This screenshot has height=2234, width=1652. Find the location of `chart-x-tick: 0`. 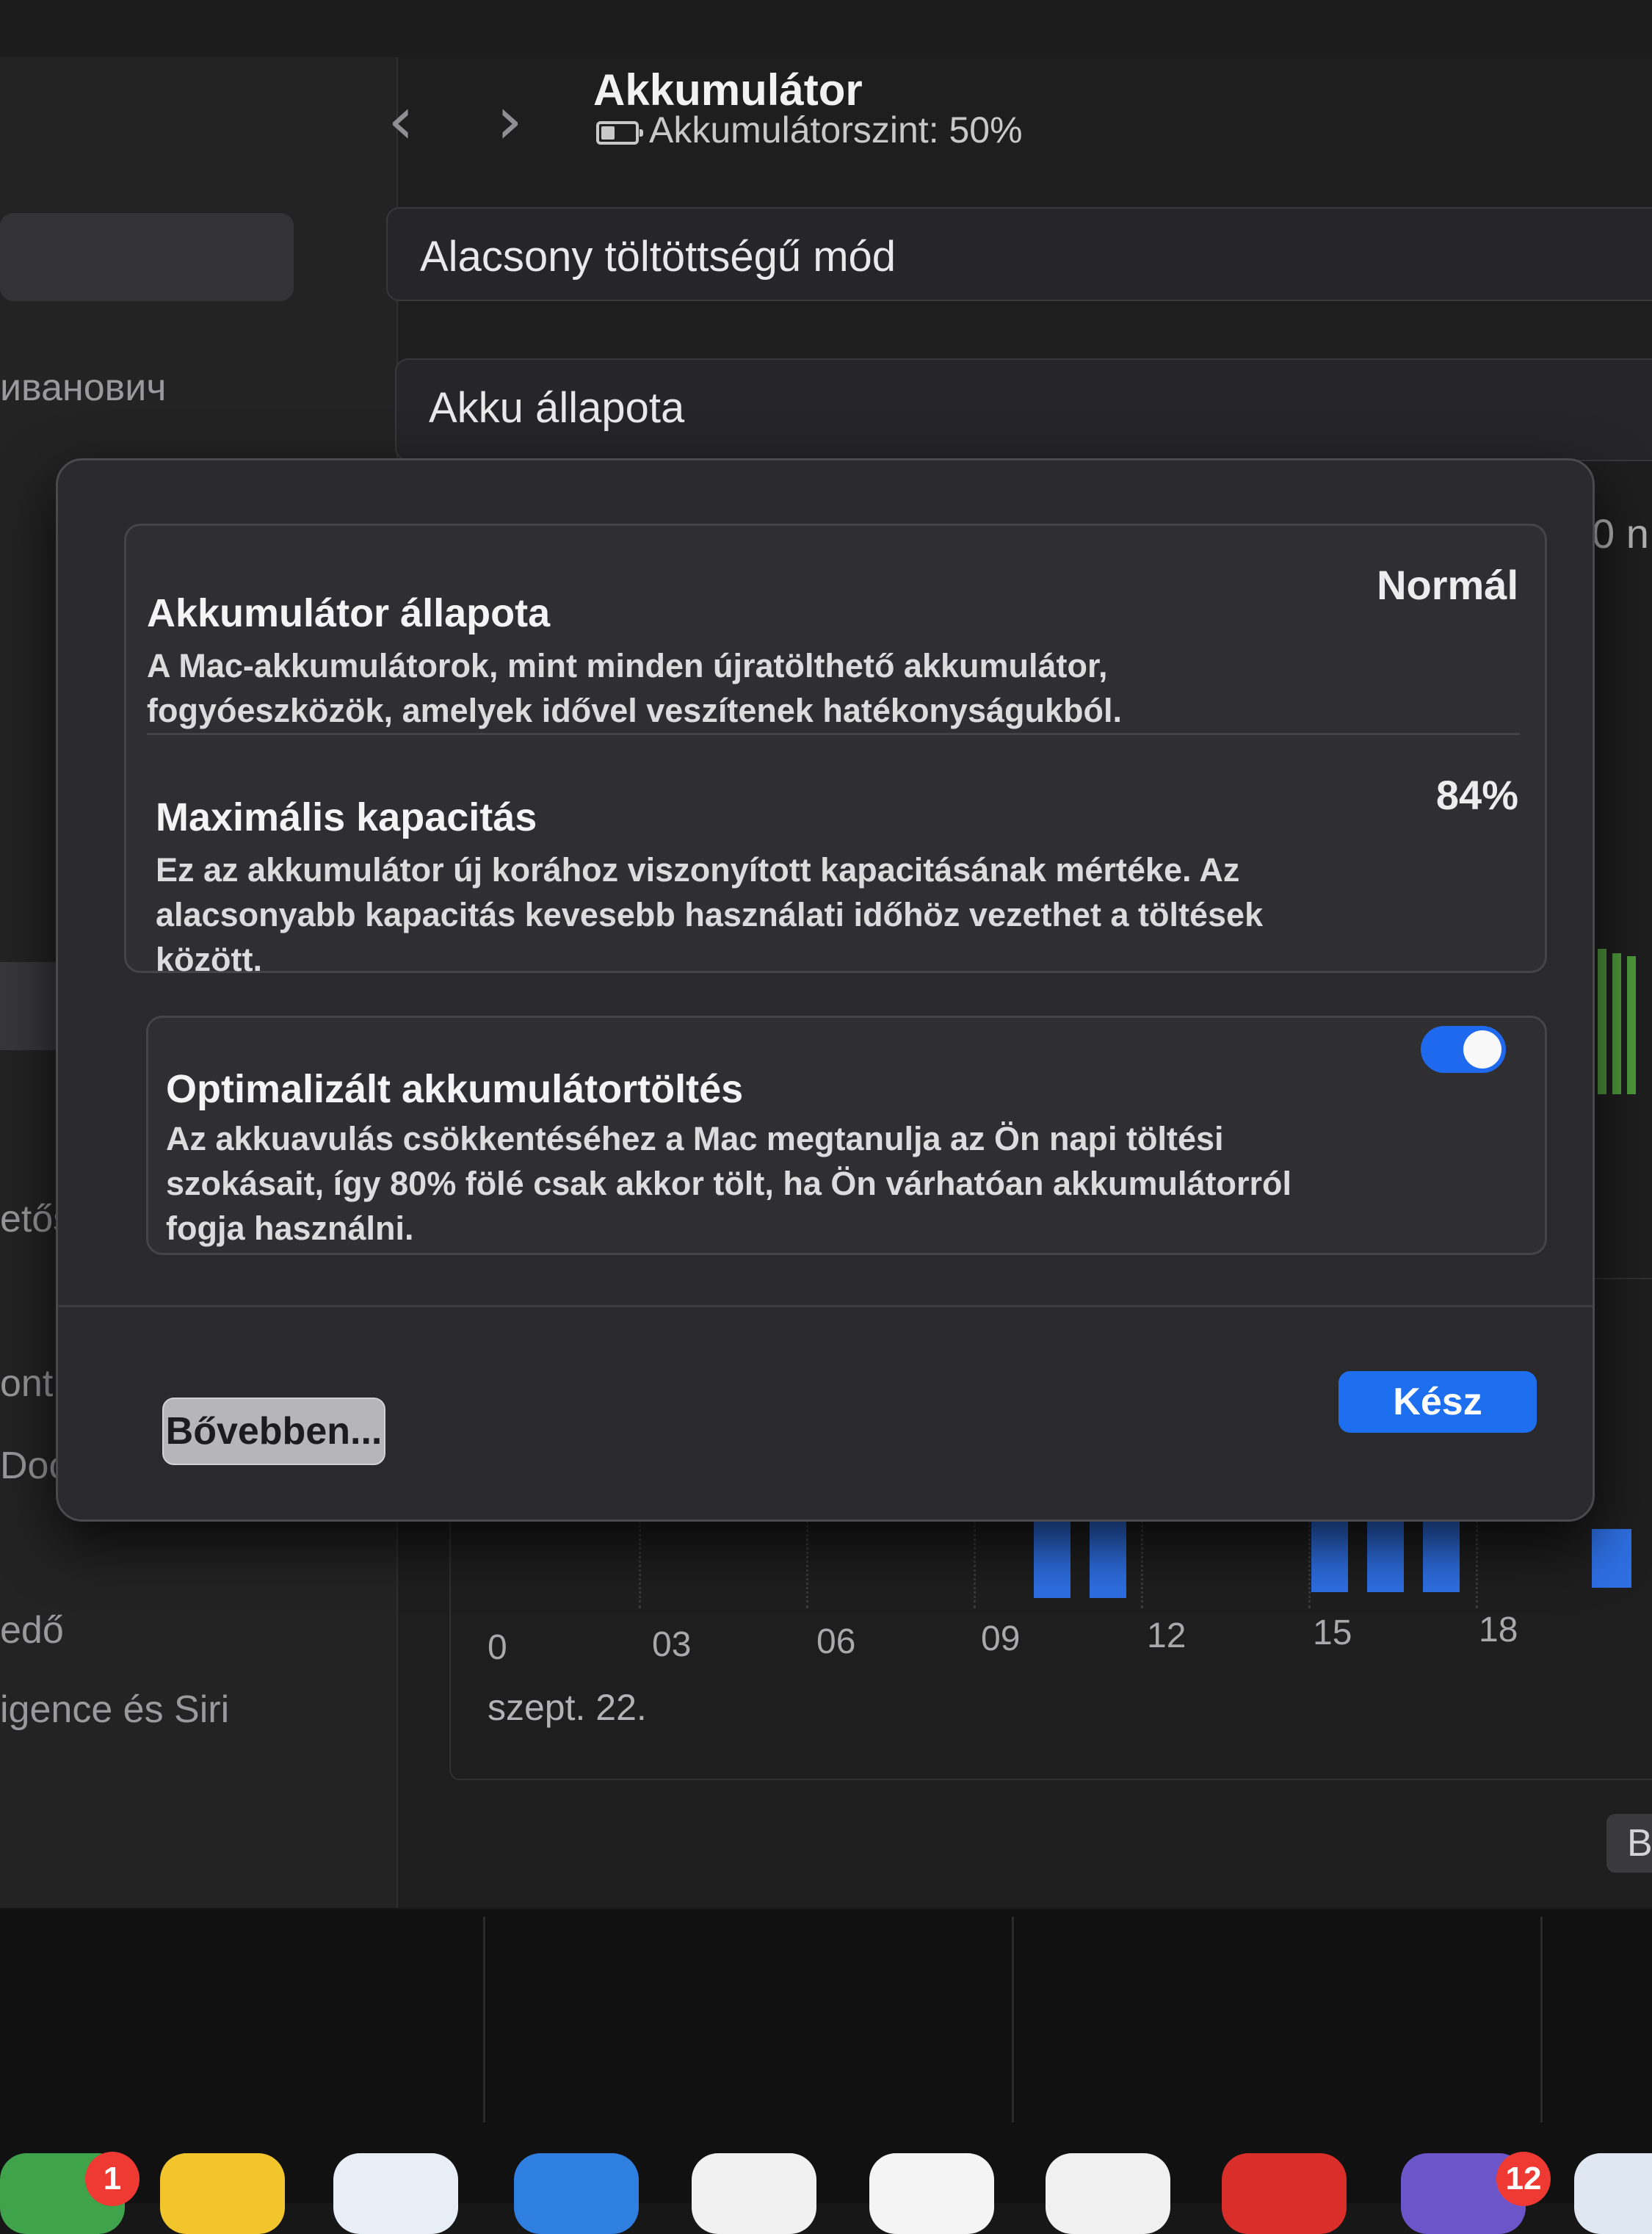

chart-x-tick: 0 is located at coordinates (497, 1648).